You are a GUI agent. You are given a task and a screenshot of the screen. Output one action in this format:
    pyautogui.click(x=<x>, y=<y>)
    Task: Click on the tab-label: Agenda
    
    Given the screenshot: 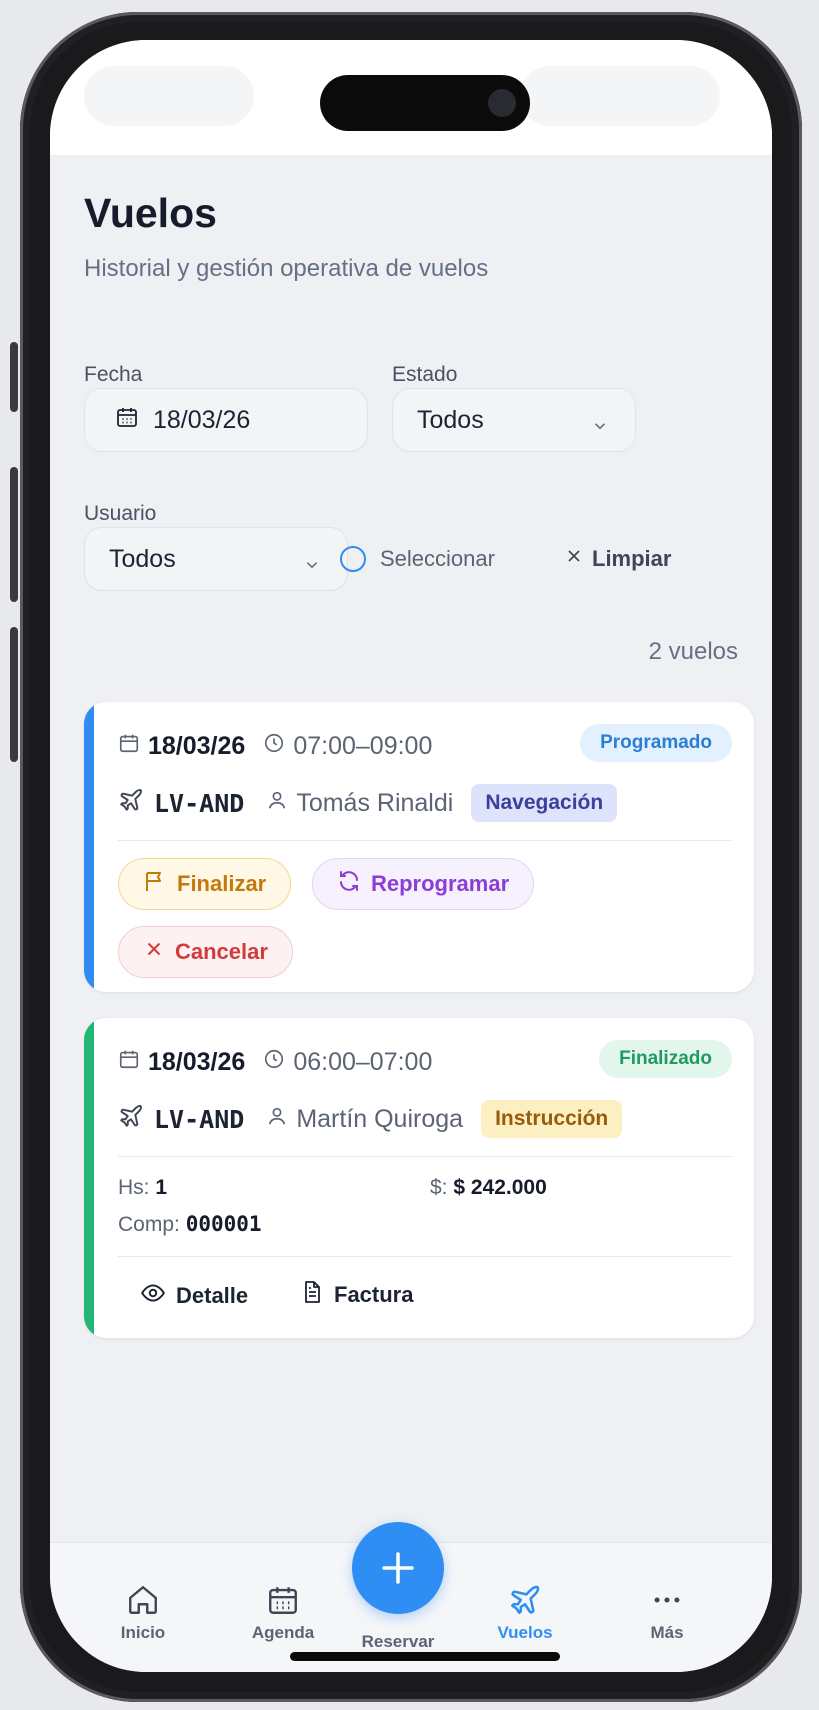 What is the action you would take?
    pyautogui.click(x=283, y=1632)
    